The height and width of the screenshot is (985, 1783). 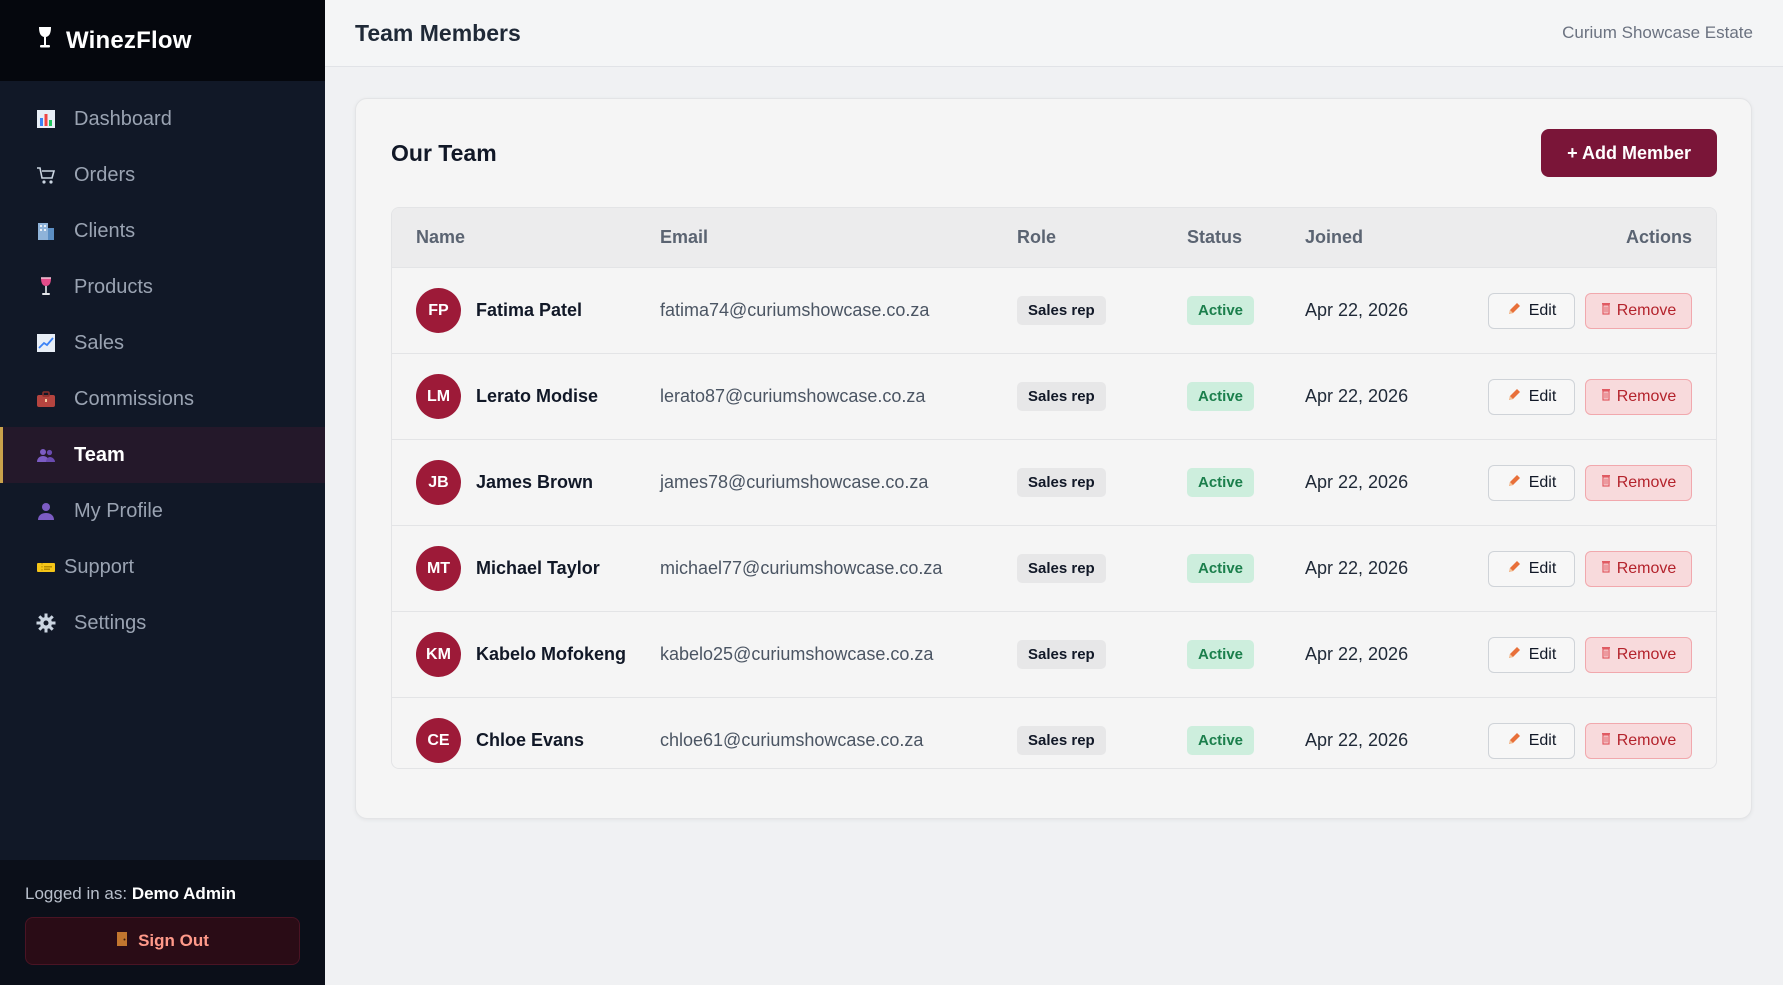 What do you see at coordinates (105, 174) in the screenshot?
I see `sidebar-item-label: Orders` at bounding box center [105, 174].